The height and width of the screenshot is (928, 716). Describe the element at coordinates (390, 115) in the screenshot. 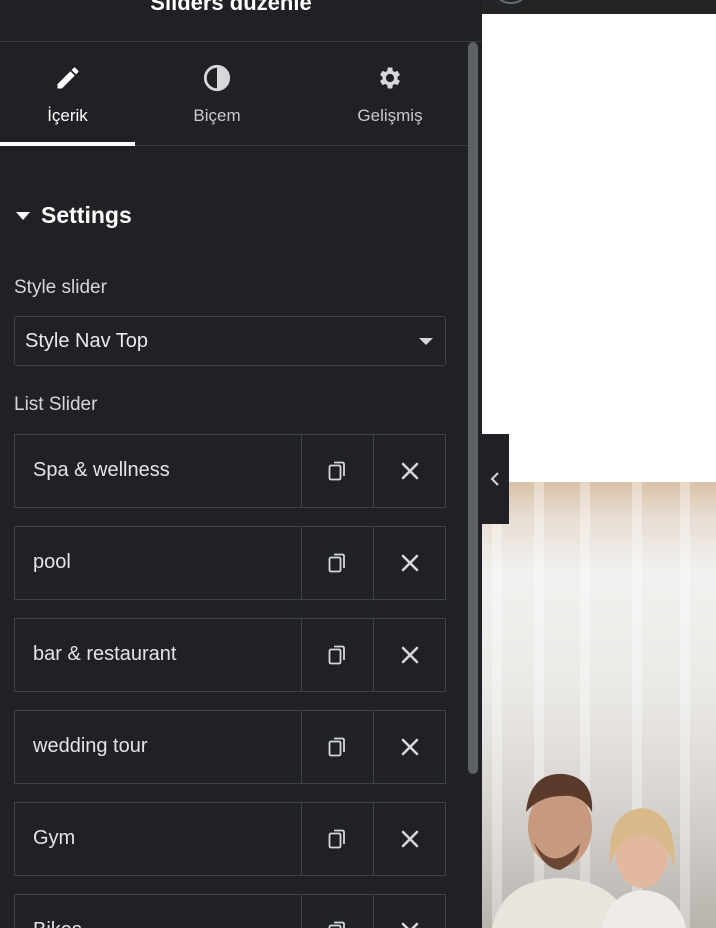

I see `tab-advanced-label: Gelişmiş` at that location.